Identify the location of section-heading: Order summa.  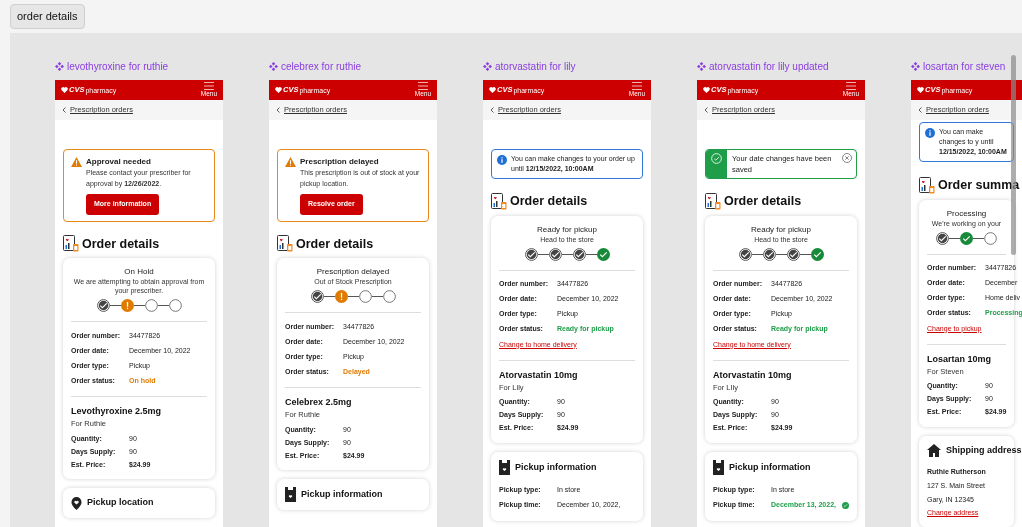
(979, 185).